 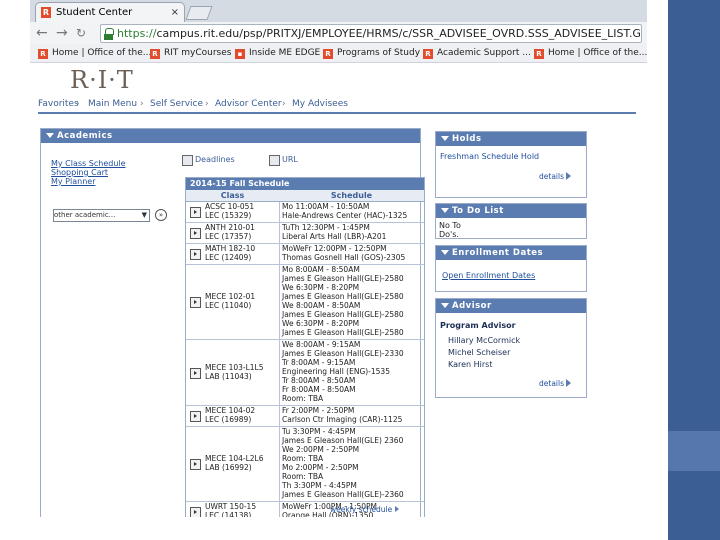 I want to click on holds-details-link: details, so click(x=555, y=176).